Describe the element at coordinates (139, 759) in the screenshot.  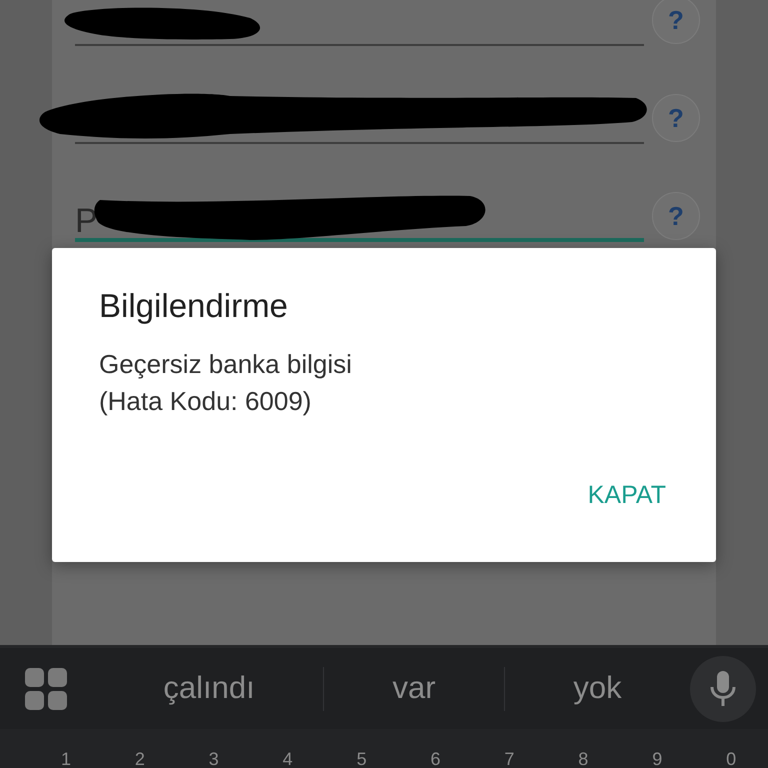
I see `number-key: 2` at that location.